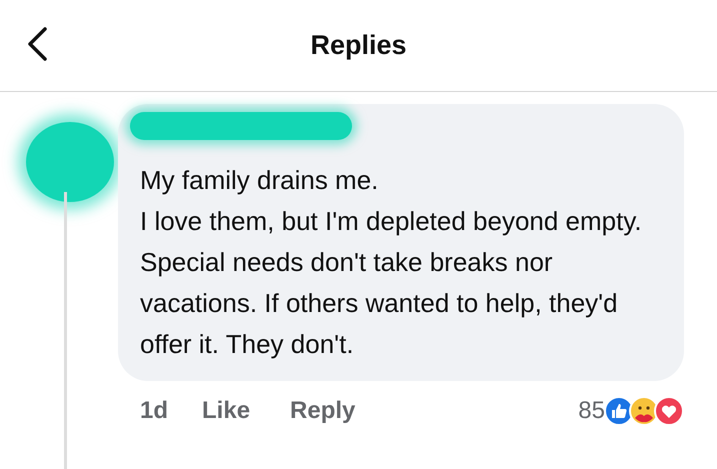 This screenshot has height=469, width=717. I want to click on comment-text: I love them, but I'm depleted beyond empty., so click(391, 221).